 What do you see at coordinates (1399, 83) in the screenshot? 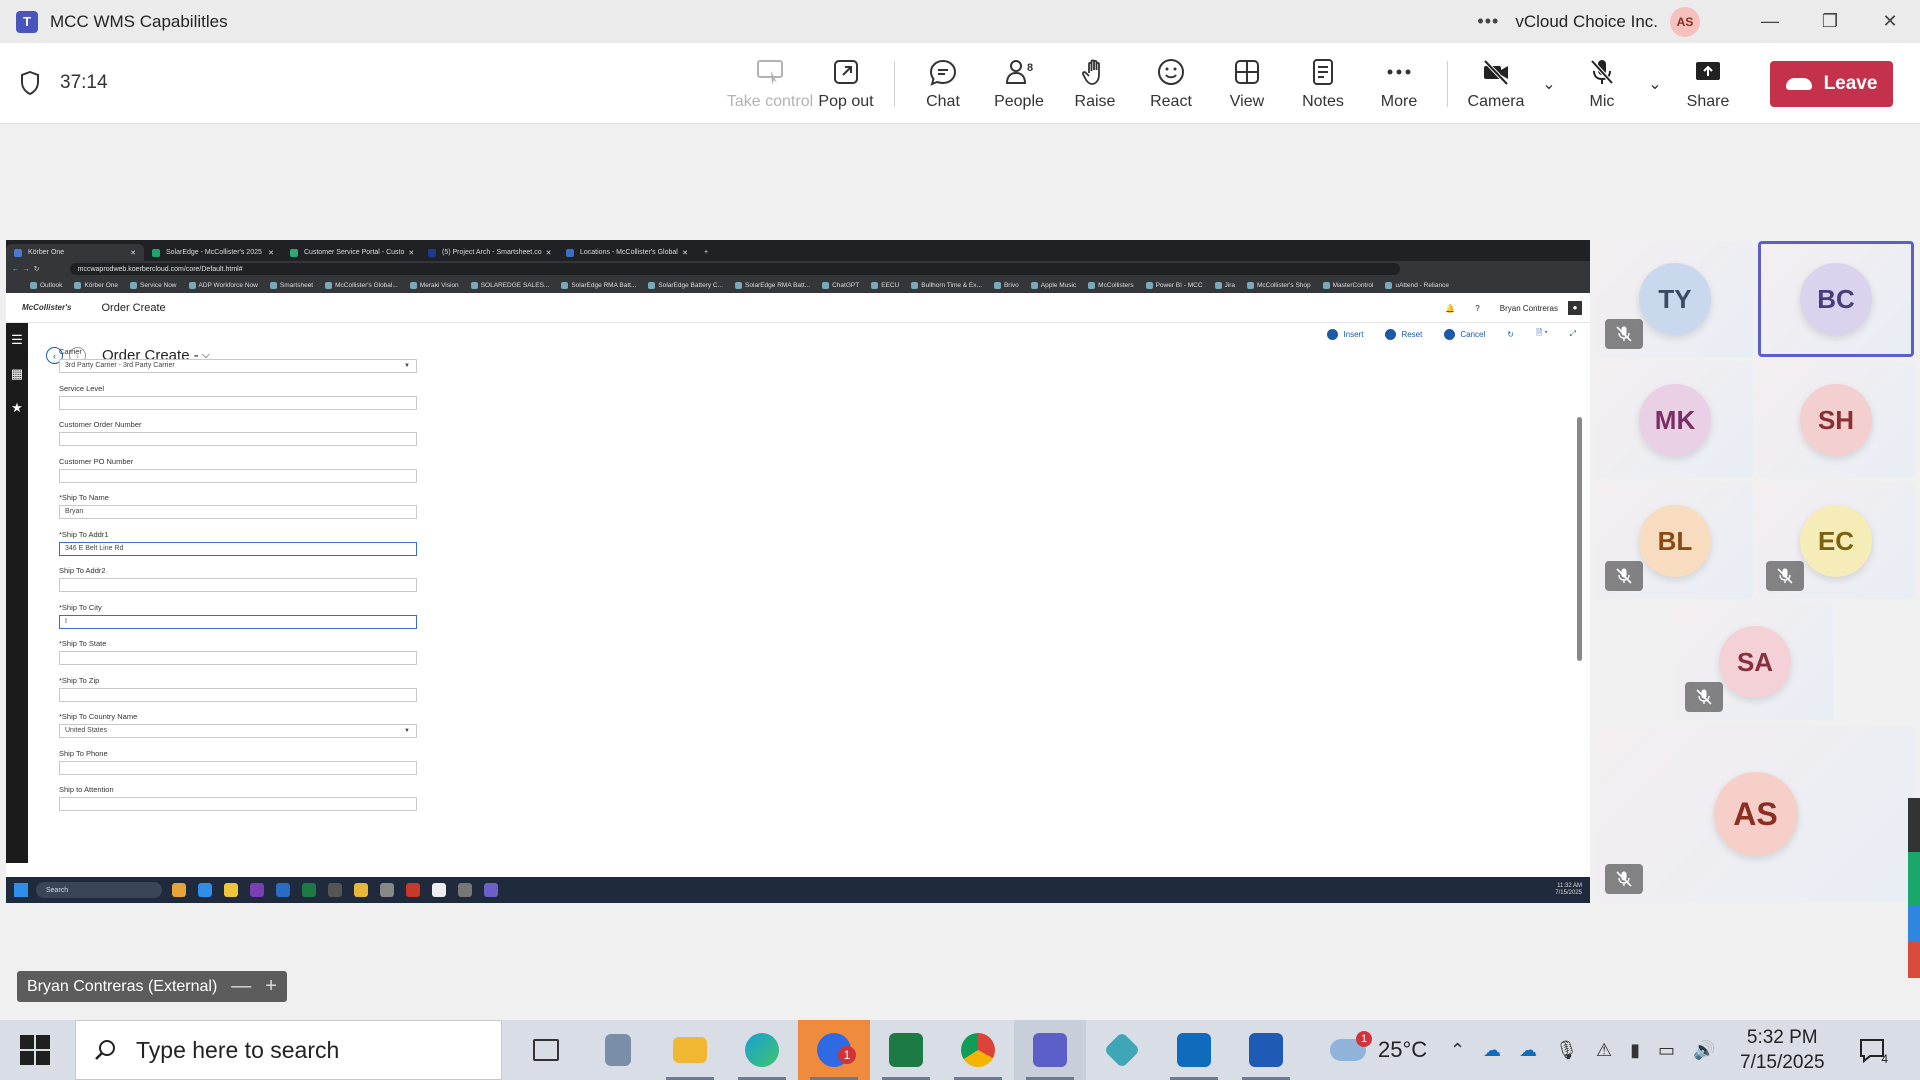
I see `more-button: More` at bounding box center [1399, 83].